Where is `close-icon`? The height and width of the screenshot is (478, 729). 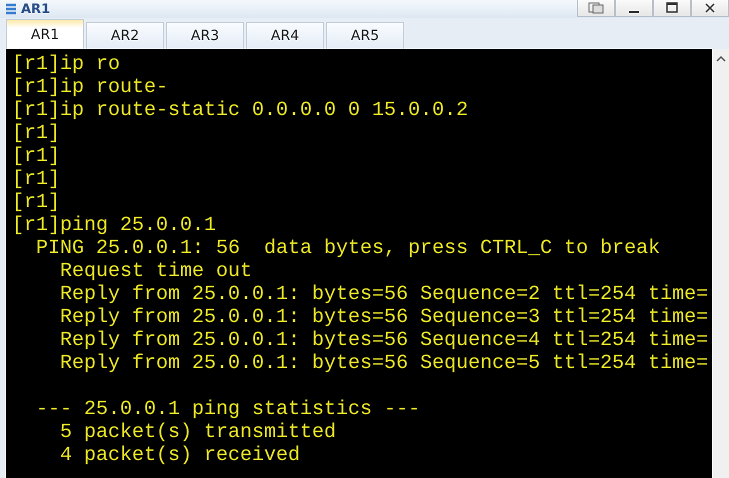 close-icon is located at coordinates (710, 8).